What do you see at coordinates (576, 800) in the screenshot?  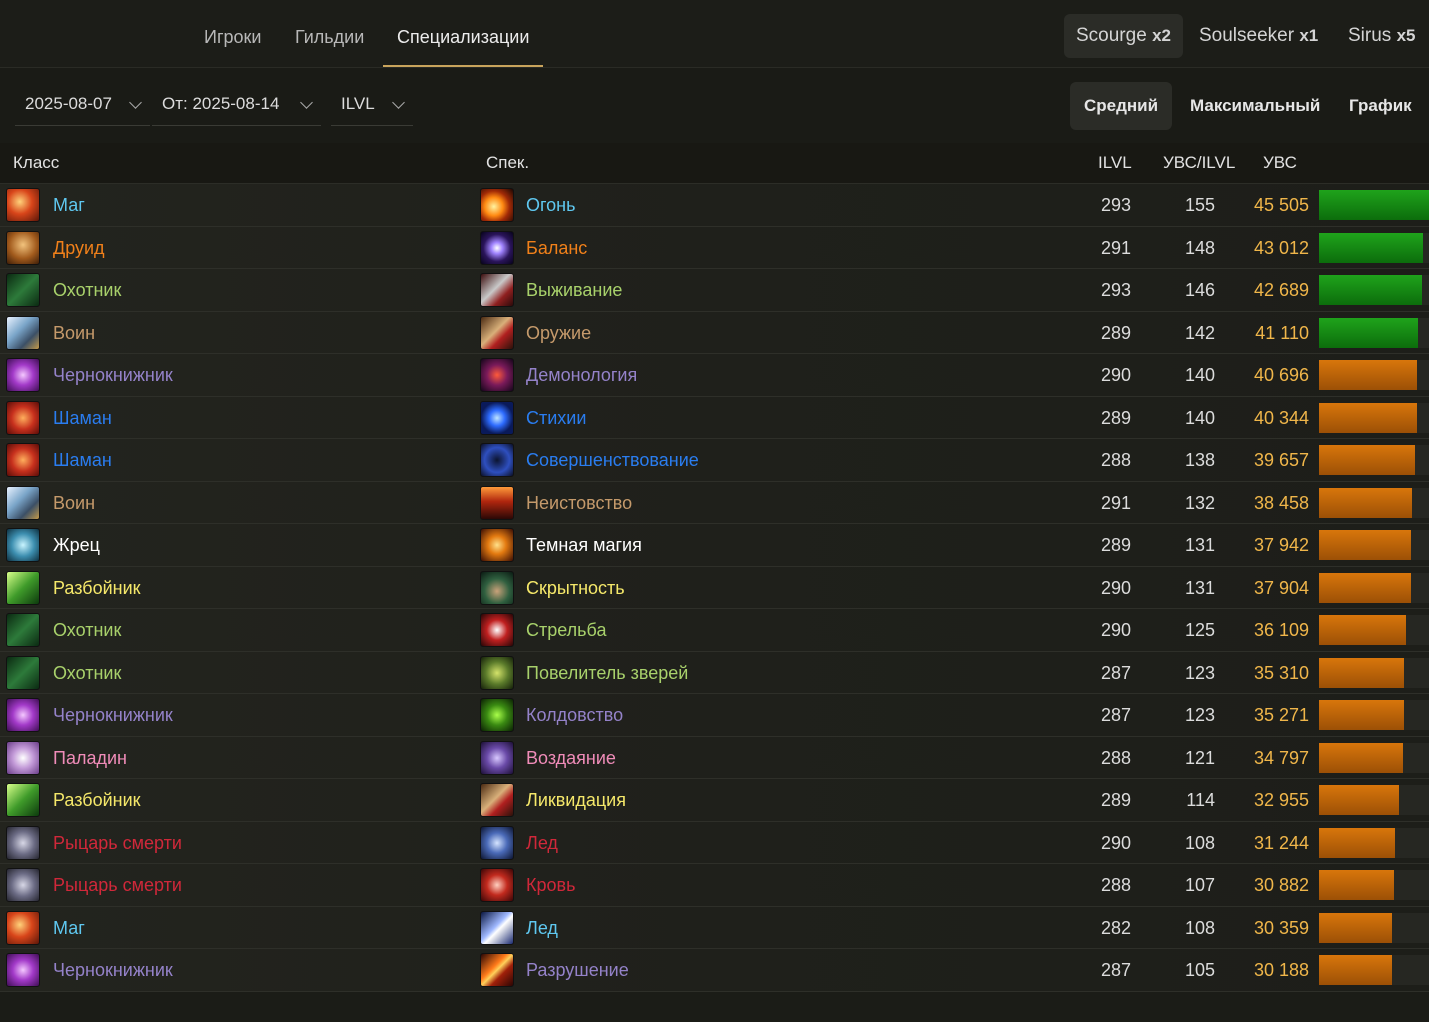 I see `spec-name: Ликвидация` at bounding box center [576, 800].